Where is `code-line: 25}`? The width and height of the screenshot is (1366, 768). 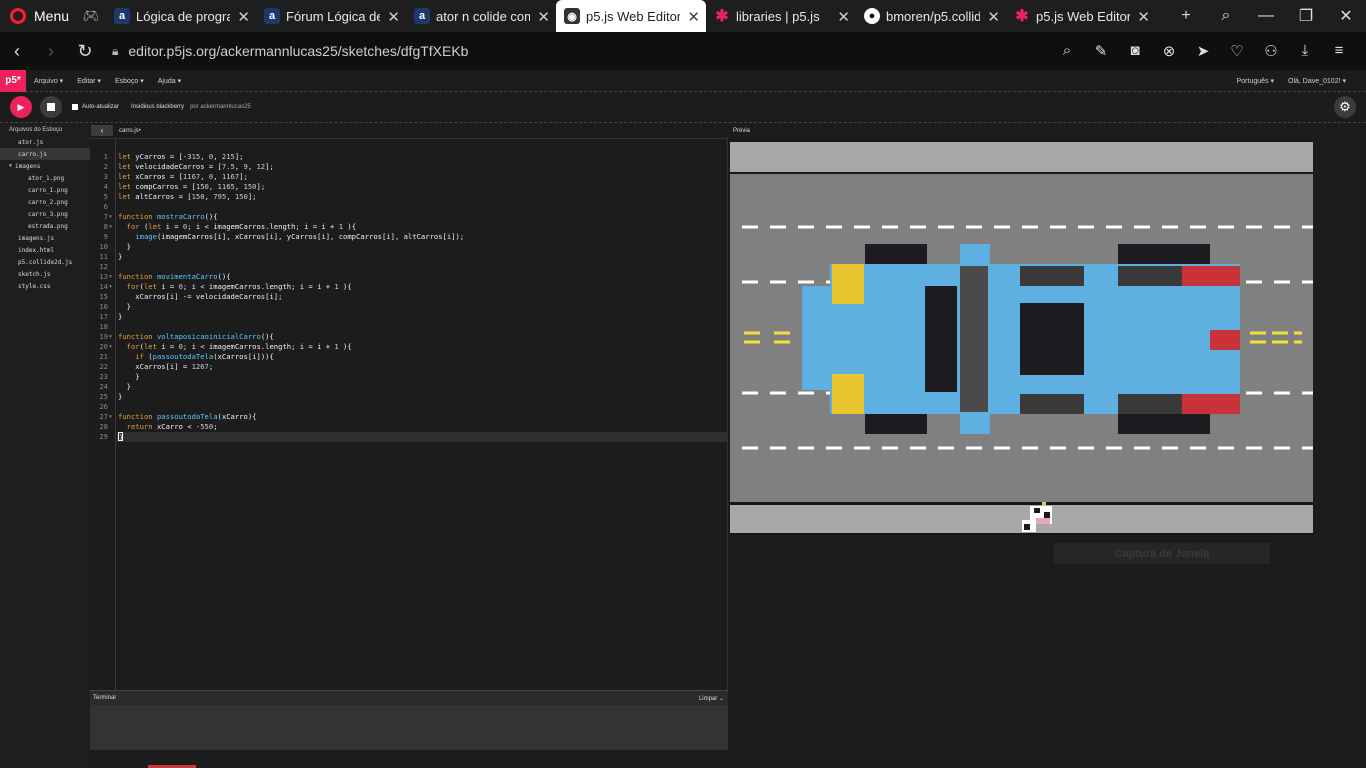
code-line: 25} is located at coordinates (413, 397).